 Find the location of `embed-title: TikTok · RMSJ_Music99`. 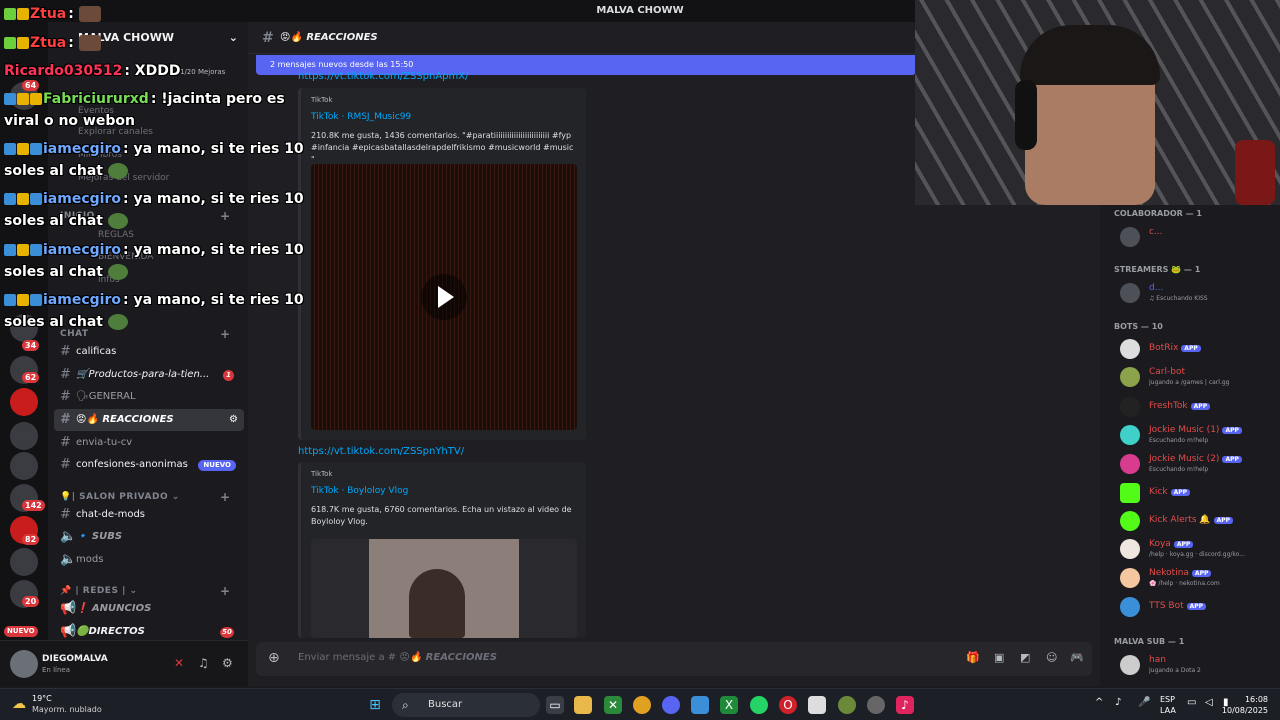

embed-title: TikTok · RMSJ_Music99 is located at coordinates (361, 117).